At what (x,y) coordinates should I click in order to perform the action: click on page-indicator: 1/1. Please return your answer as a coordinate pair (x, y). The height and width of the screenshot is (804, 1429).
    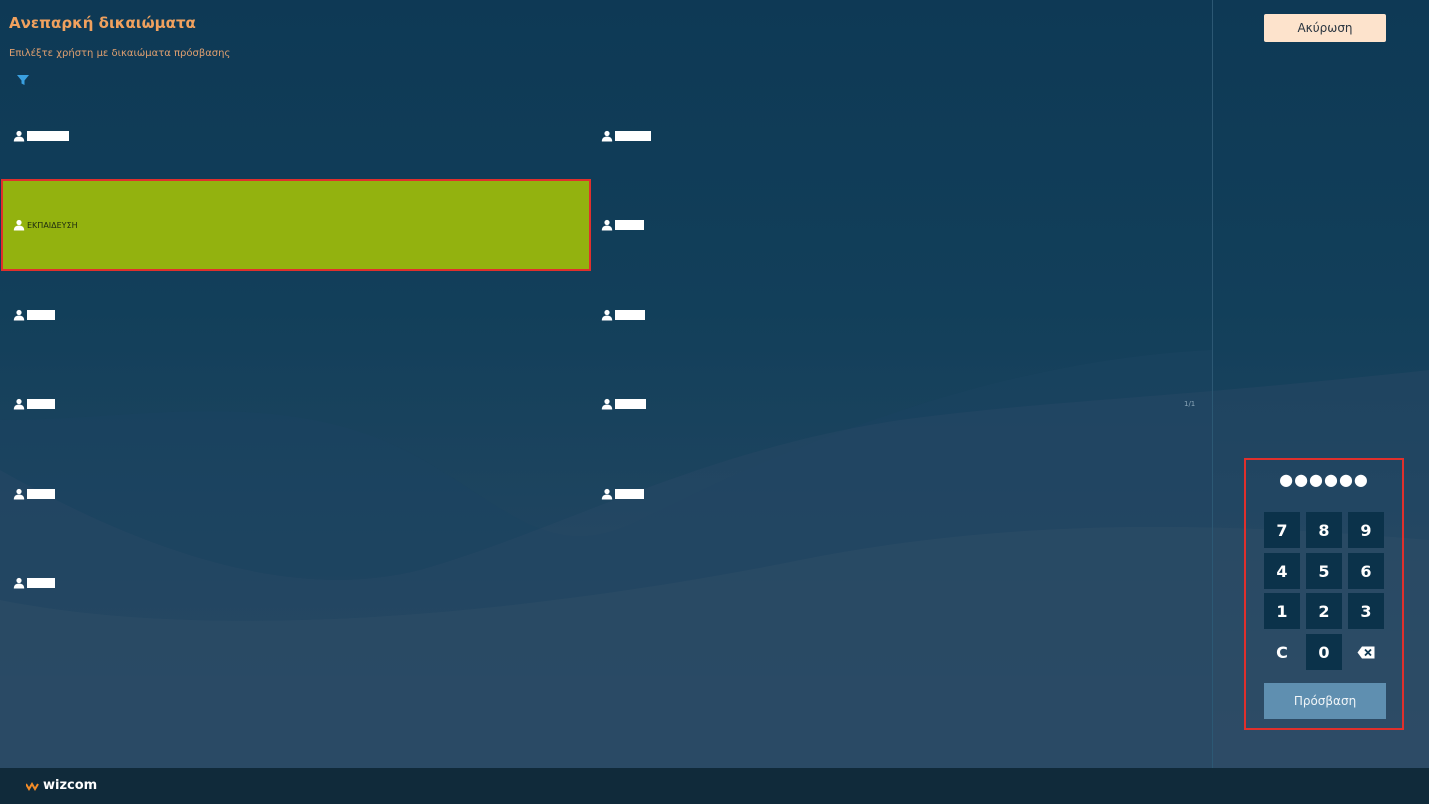
    Looking at the image, I should click on (1190, 404).